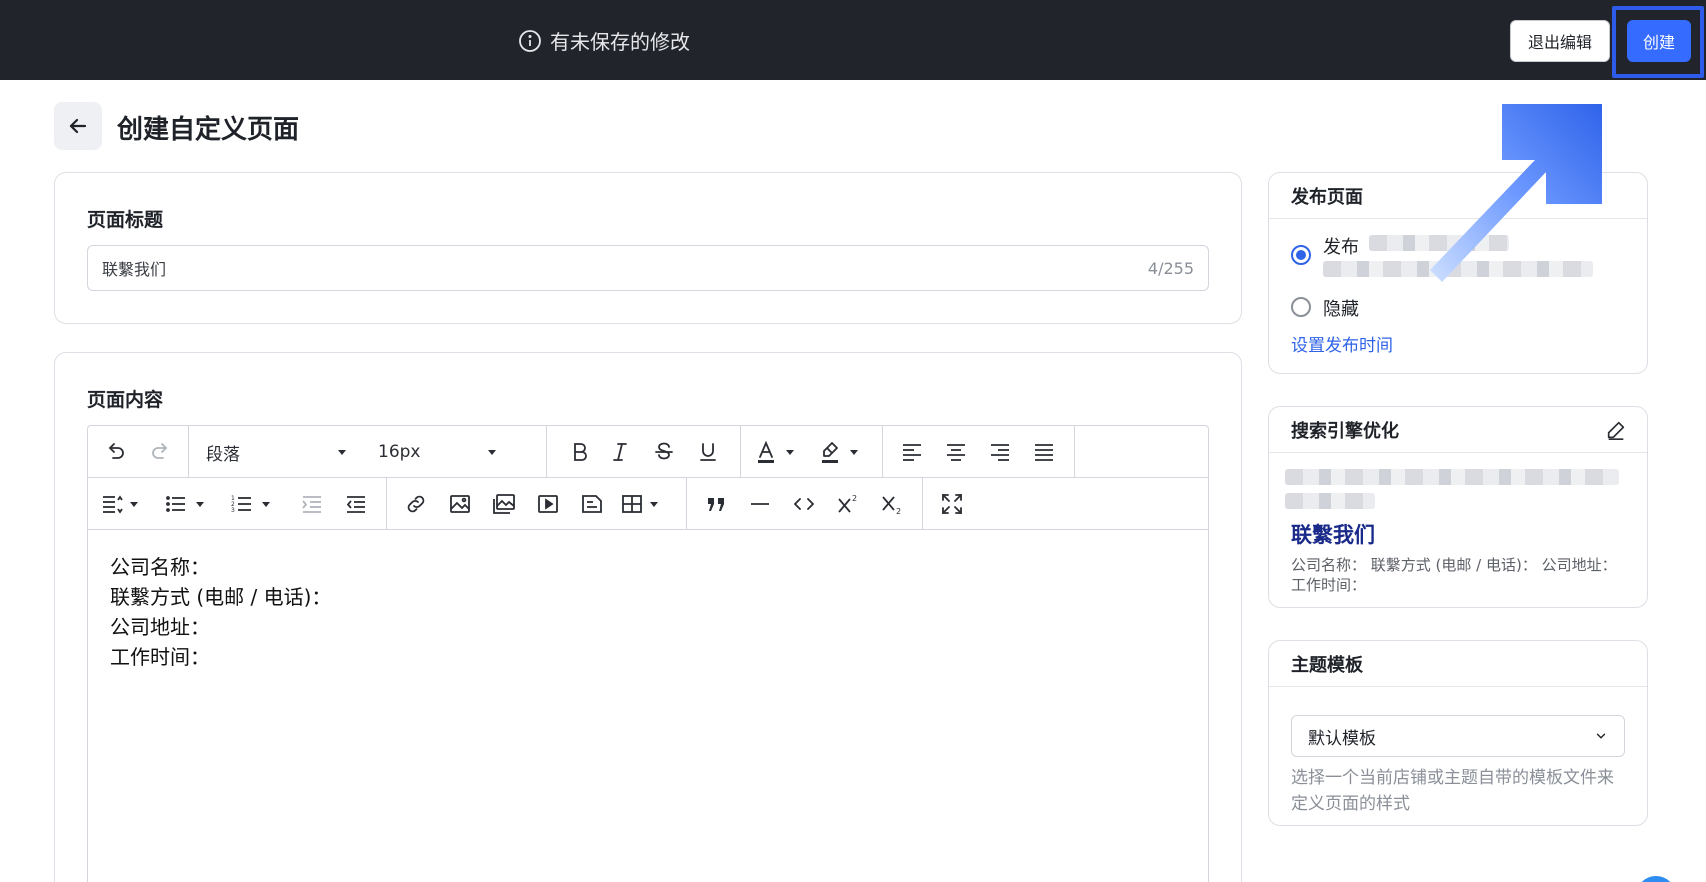 Image resolution: width=1706 pixels, height=882 pixels. I want to click on seo-preview-description: 公司名称： 联繫方式 (电邮 / 电话)： 公司地址： 工作时间：, so click(1454, 575).